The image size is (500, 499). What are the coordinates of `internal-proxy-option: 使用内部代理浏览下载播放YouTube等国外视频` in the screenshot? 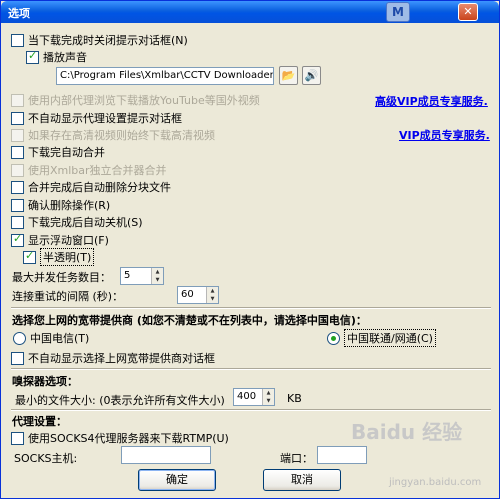 It's located at (135, 100).